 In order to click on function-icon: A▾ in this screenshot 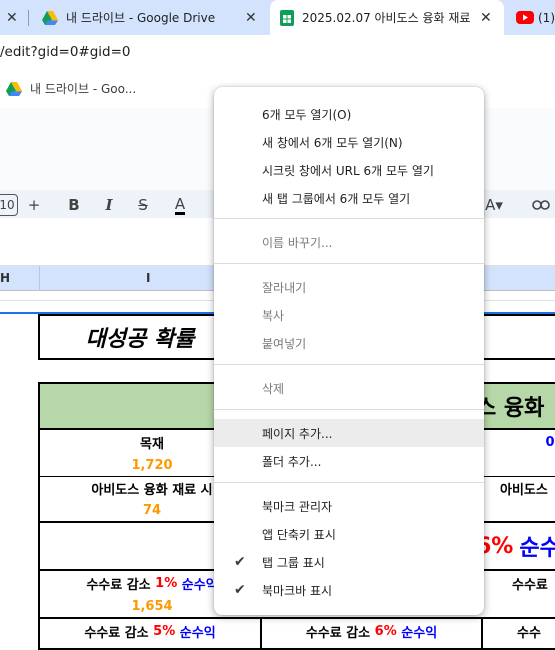, I will do `click(494, 205)`.